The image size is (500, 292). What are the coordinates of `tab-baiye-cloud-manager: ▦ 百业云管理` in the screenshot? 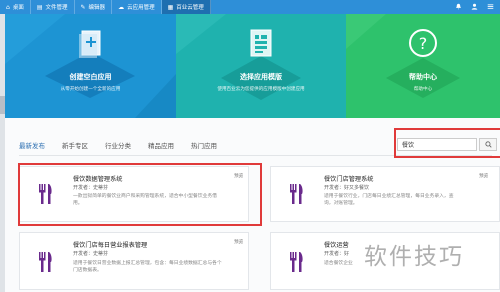 It's located at (186, 7).